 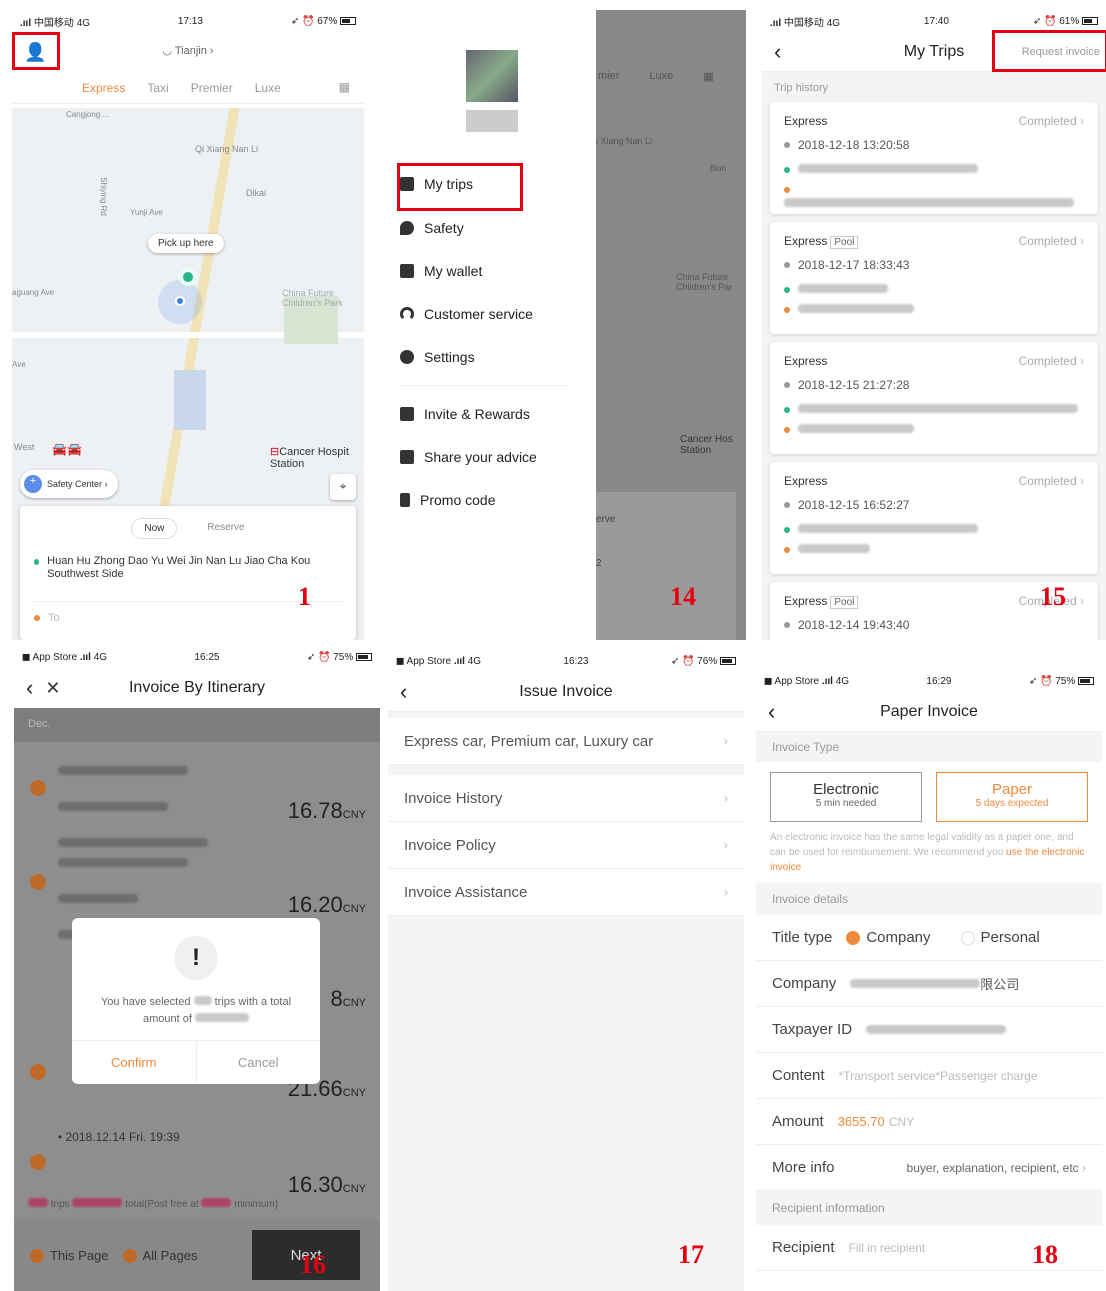 What do you see at coordinates (188, 612) in the screenshot?
I see `destination-input: To` at bounding box center [188, 612].